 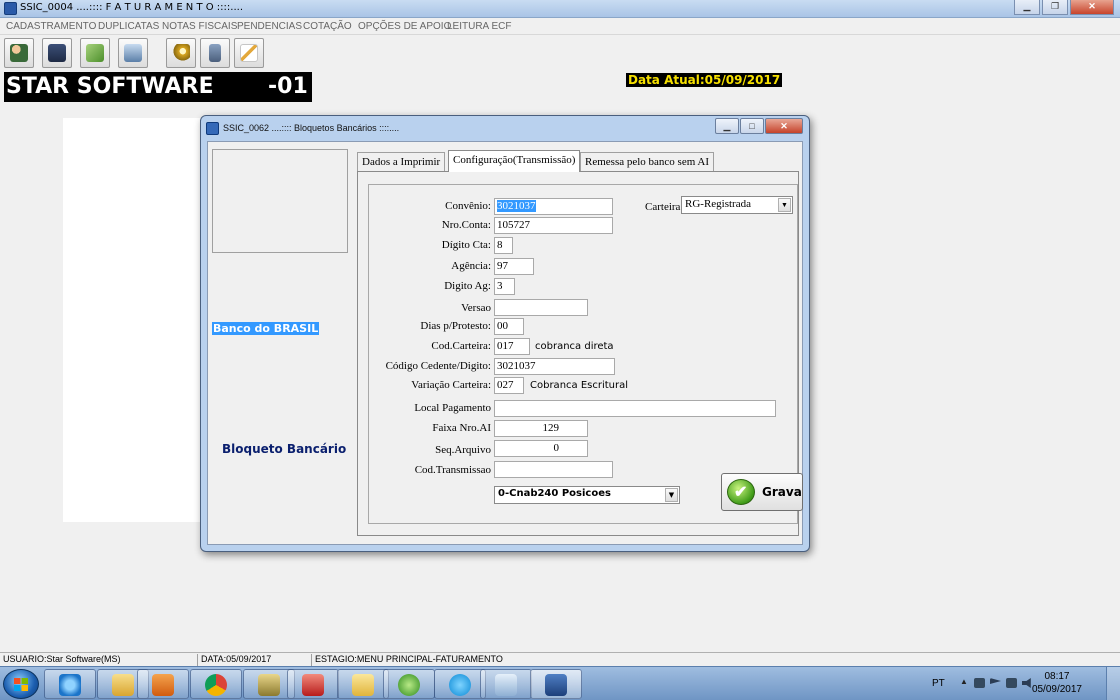 What do you see at coordinates (216, 684) in the screenshot?
I see `taskbar-chrome` at bounding box center [216, 684].